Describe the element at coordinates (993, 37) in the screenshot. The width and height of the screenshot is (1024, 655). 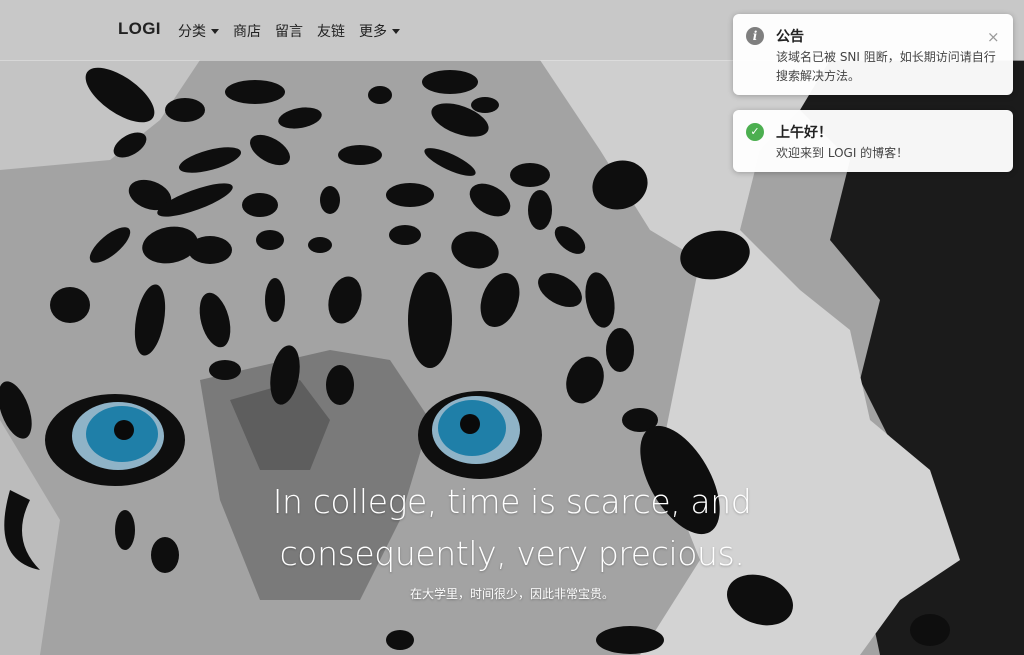
I see `close-icon: ×` at that location.